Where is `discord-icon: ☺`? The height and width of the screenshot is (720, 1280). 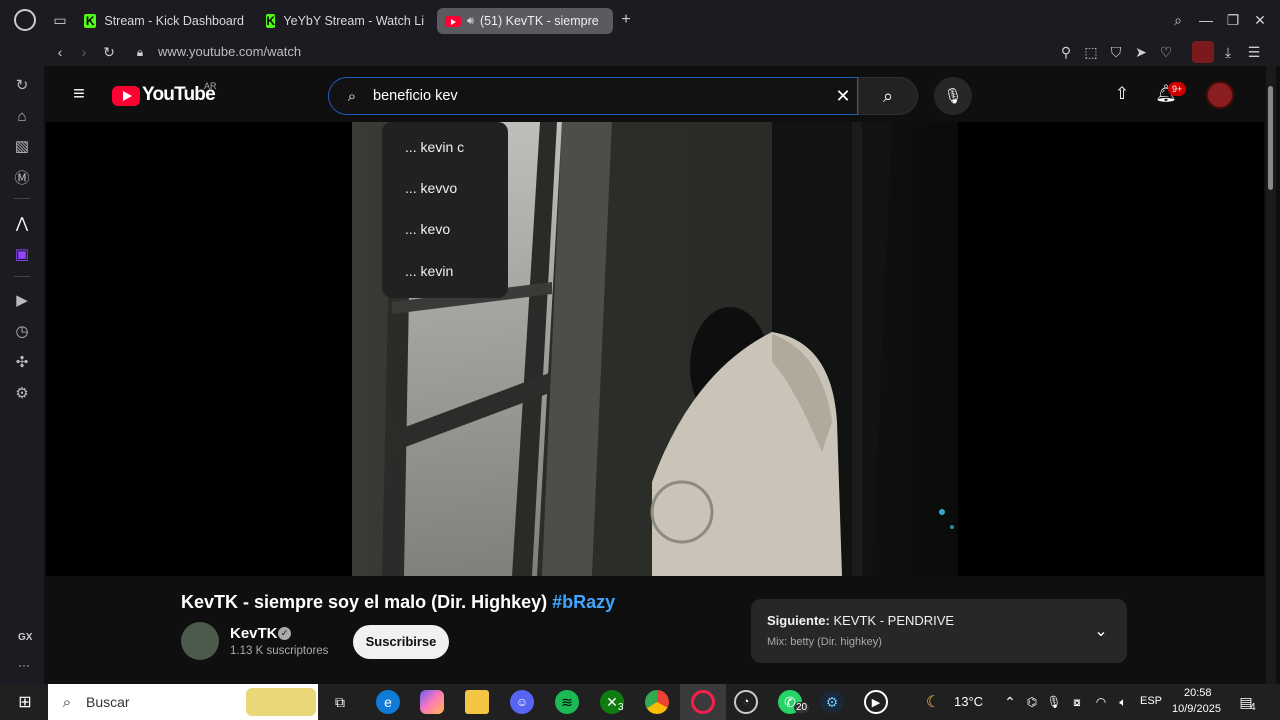
discord-icon: ☺ is located at coordinates (522, 702).